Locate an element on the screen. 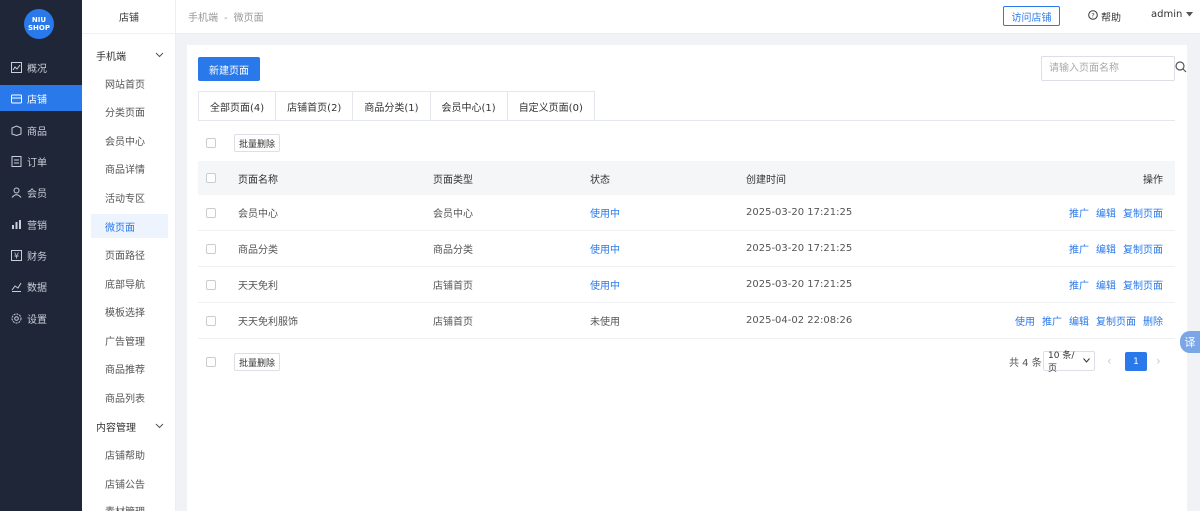  sub-item-micro-page: 微页面 is located at coordinates (129, 226).